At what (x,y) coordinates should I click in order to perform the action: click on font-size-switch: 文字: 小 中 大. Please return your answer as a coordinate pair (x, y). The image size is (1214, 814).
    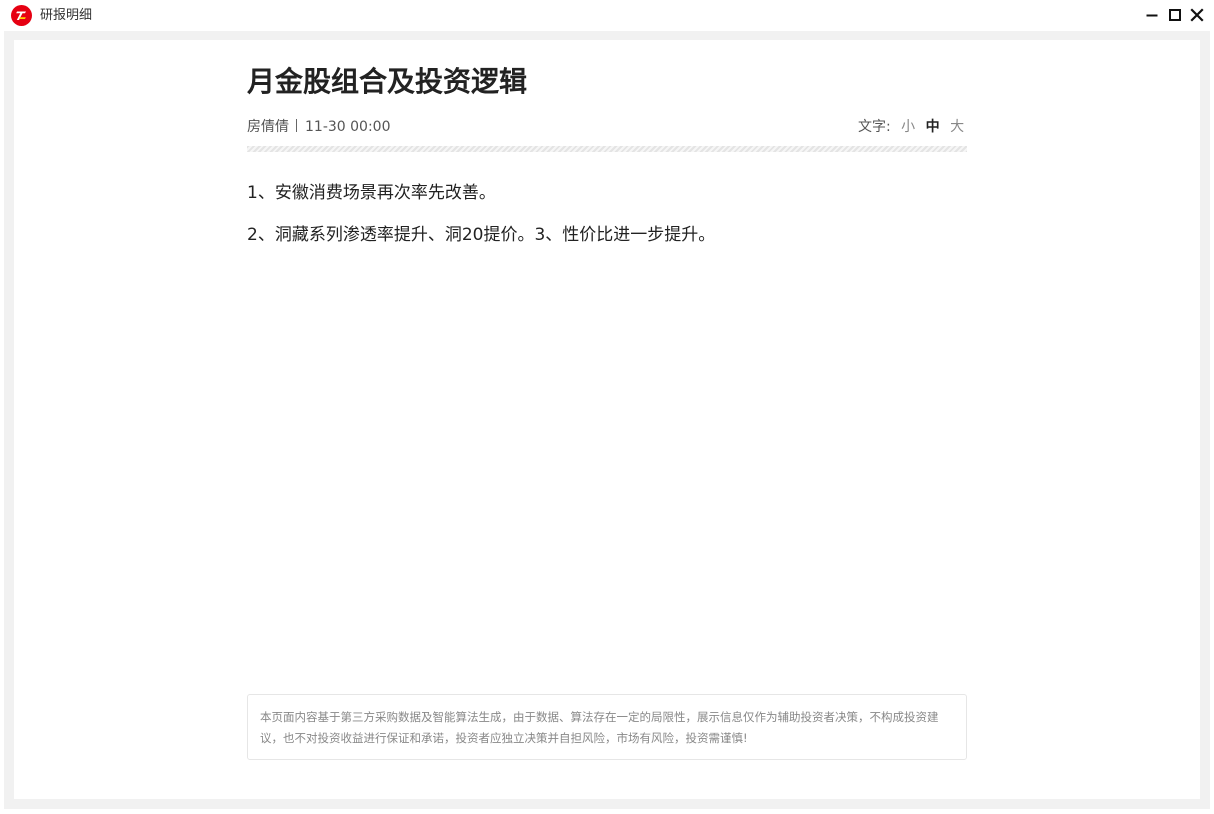
    Looking at the image, I should click on (911, 127).